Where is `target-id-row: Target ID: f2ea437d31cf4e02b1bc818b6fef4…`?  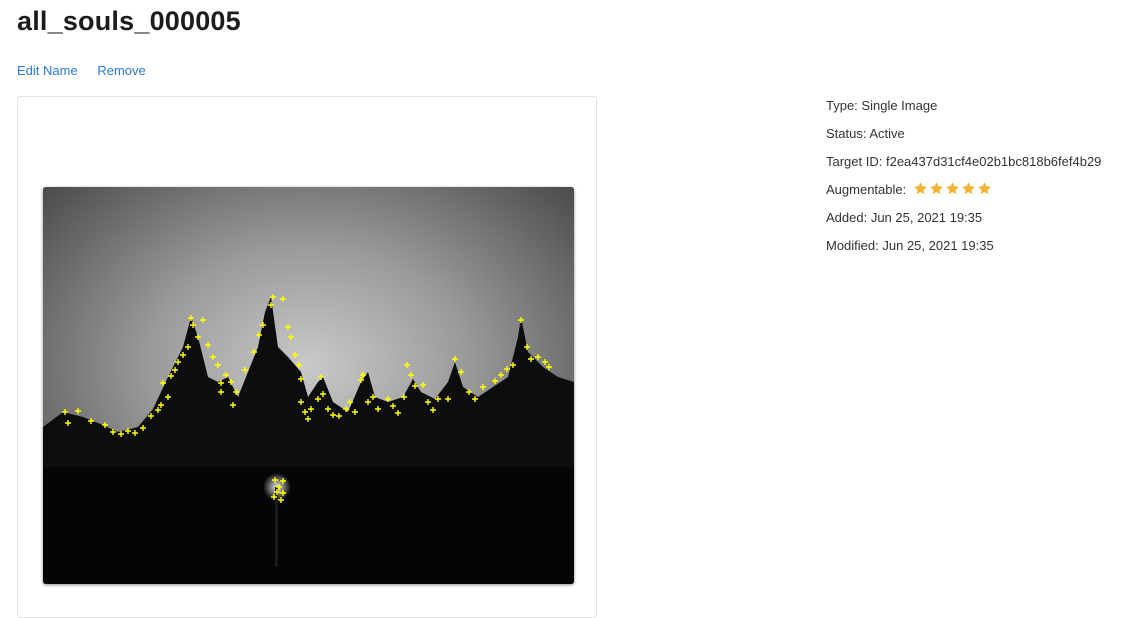 target-id-row: Target ID: f2ea437d31cf4e02b1bc818b6fef4… is located at coordinates (963, 167).